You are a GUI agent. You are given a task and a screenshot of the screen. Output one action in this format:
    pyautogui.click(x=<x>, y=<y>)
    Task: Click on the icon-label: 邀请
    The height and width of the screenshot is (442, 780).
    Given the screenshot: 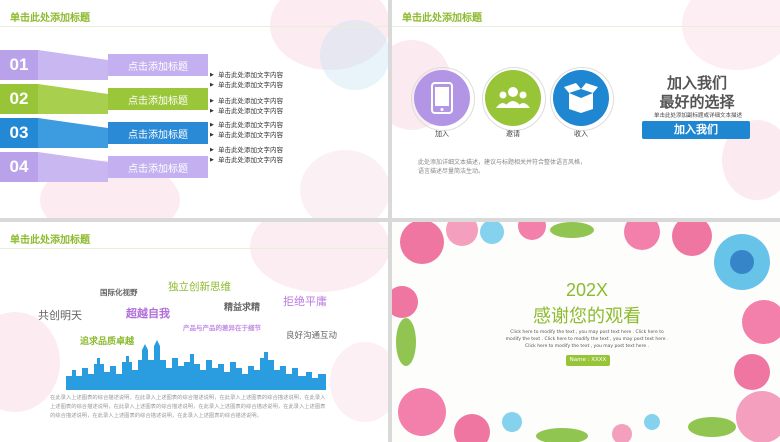 What is the action you would take?
    pyautogui.click(x=513, y=134)
    